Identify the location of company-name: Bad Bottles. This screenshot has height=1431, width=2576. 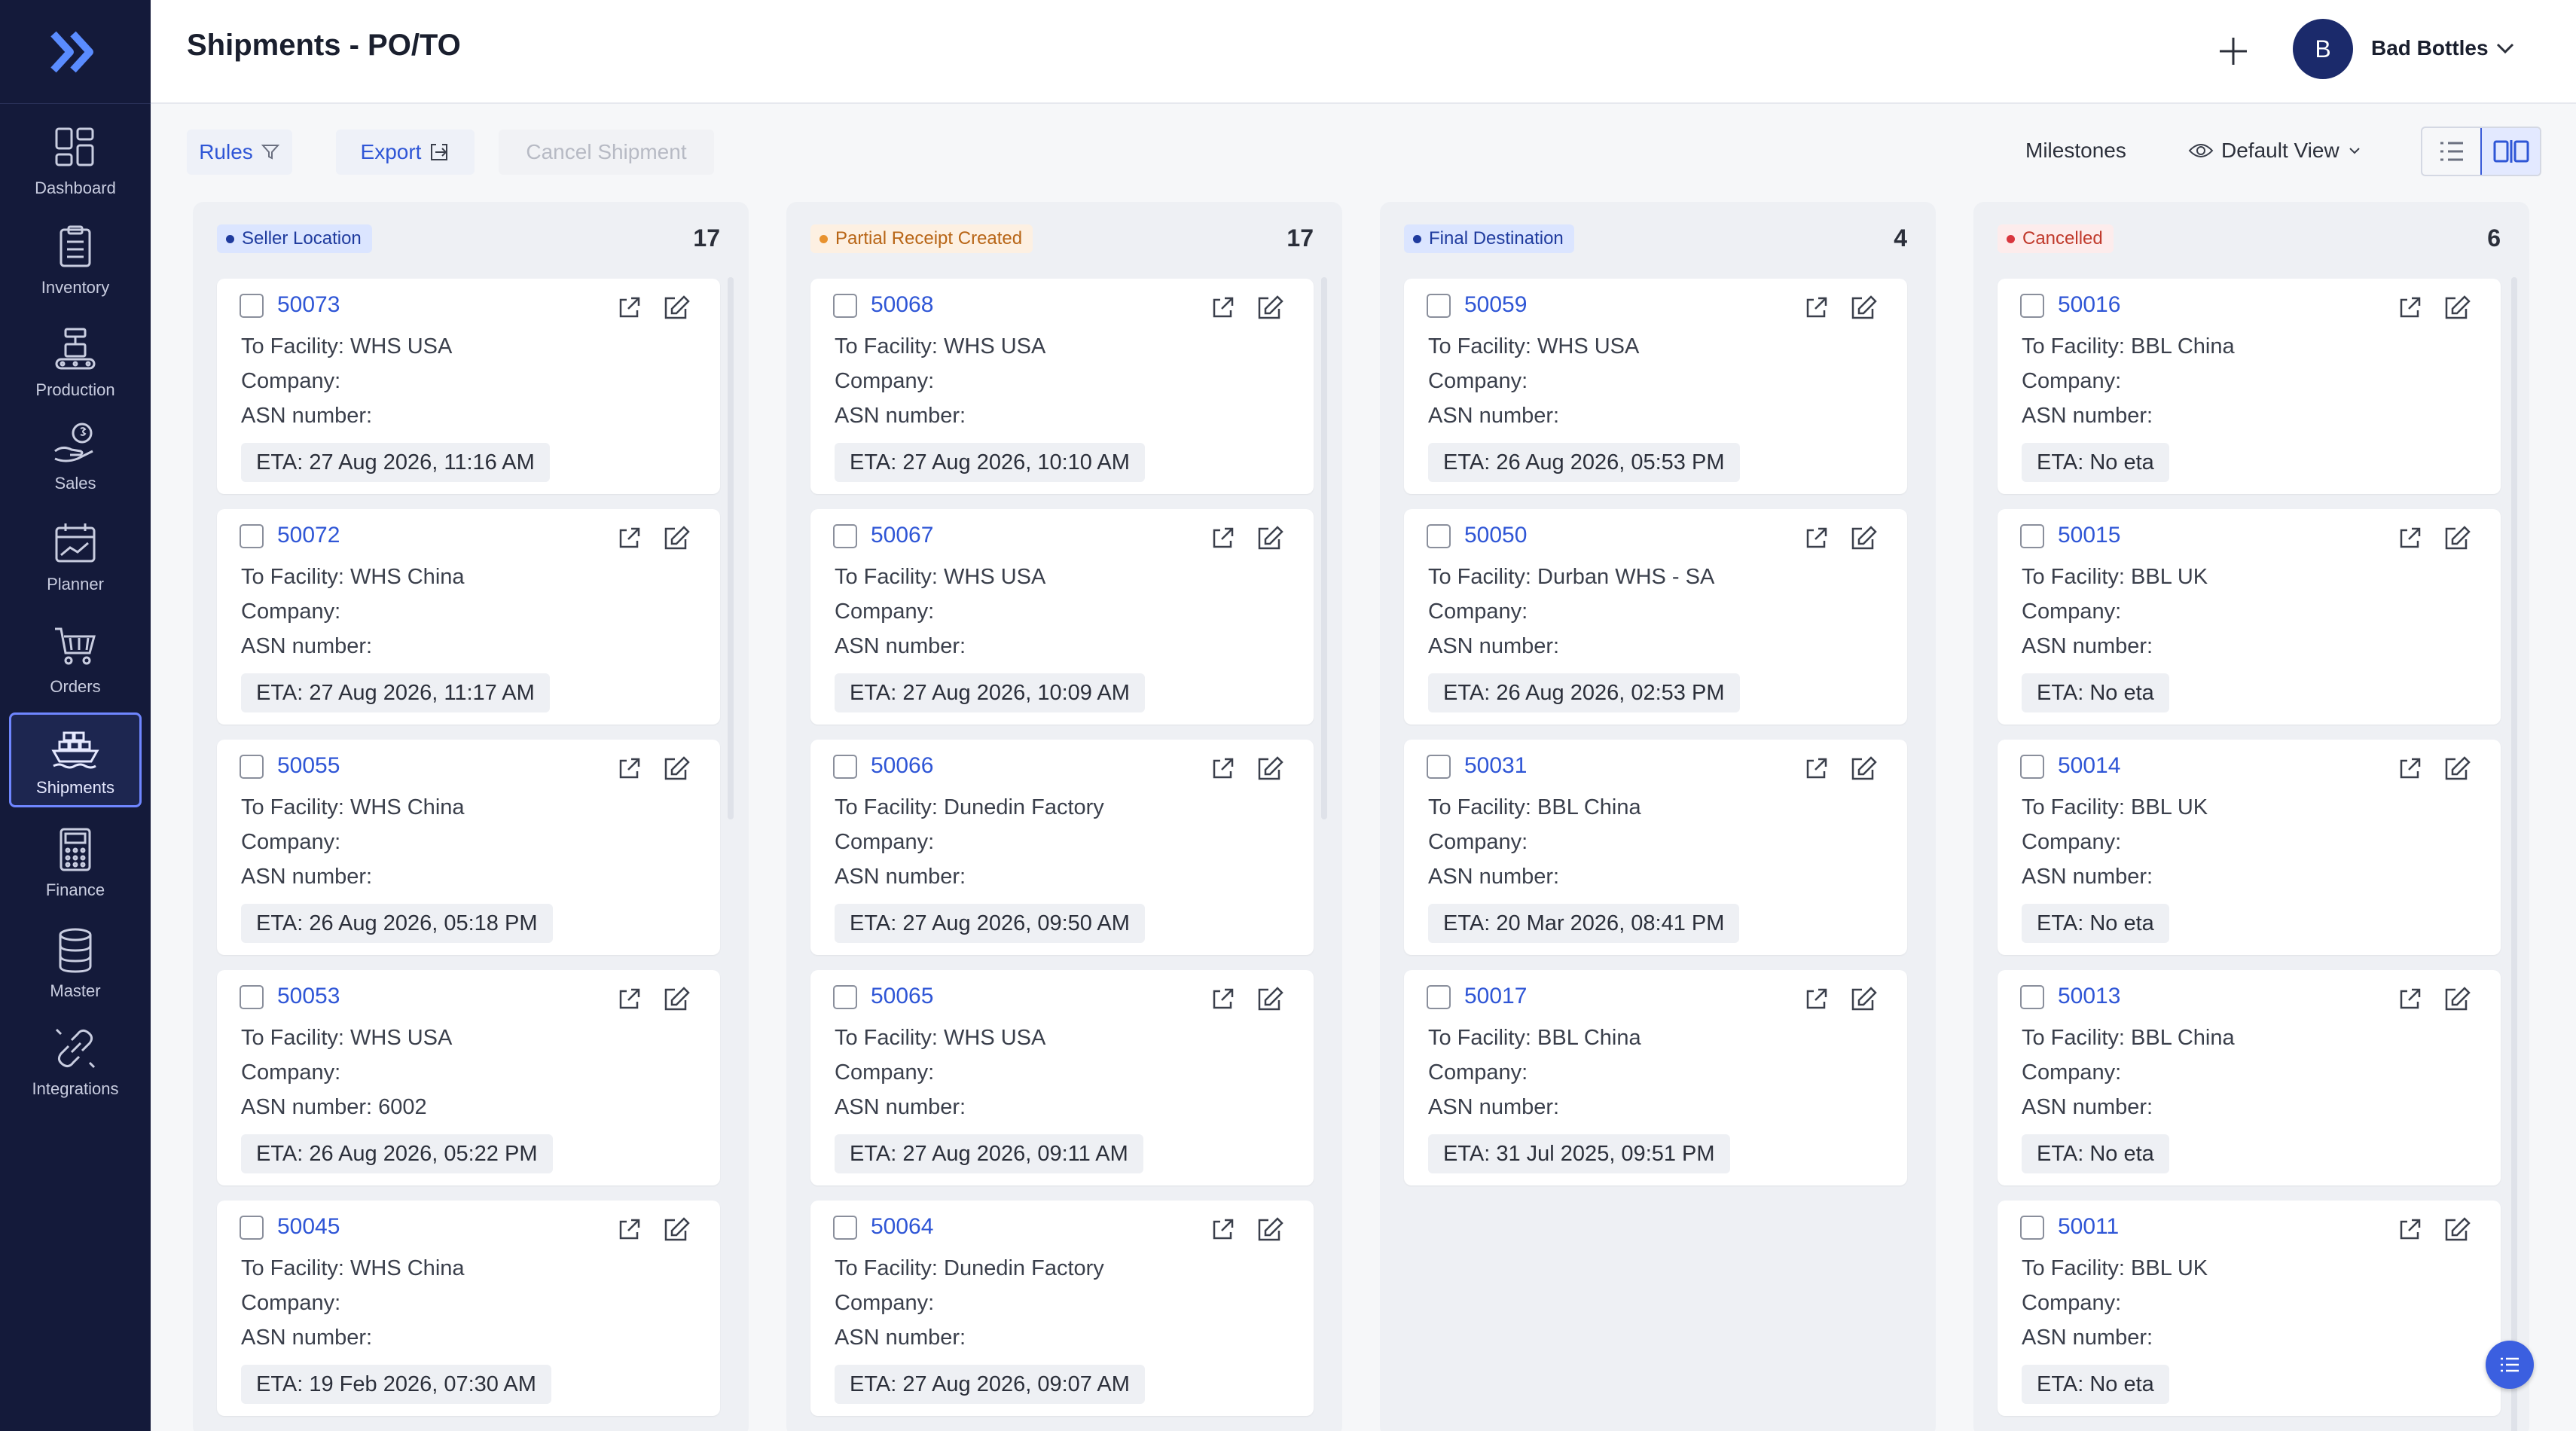
(2430, 48).